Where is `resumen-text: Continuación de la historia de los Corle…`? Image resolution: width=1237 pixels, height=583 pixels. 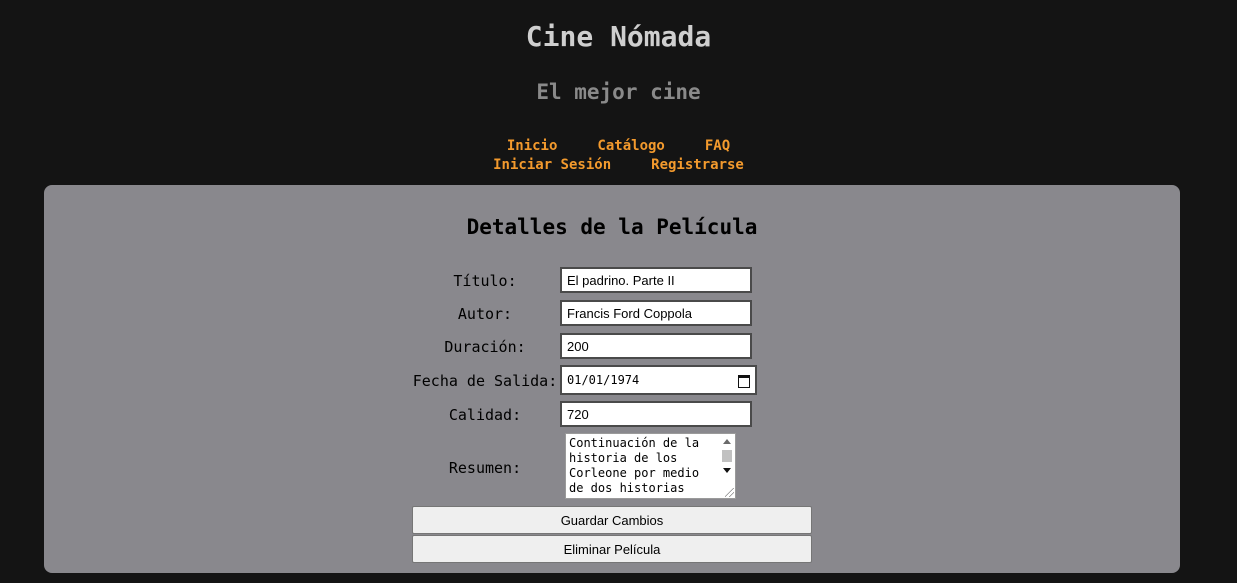 resumen-text: Continuación de la historia de los Corle… is located at coordinates (638, 465).